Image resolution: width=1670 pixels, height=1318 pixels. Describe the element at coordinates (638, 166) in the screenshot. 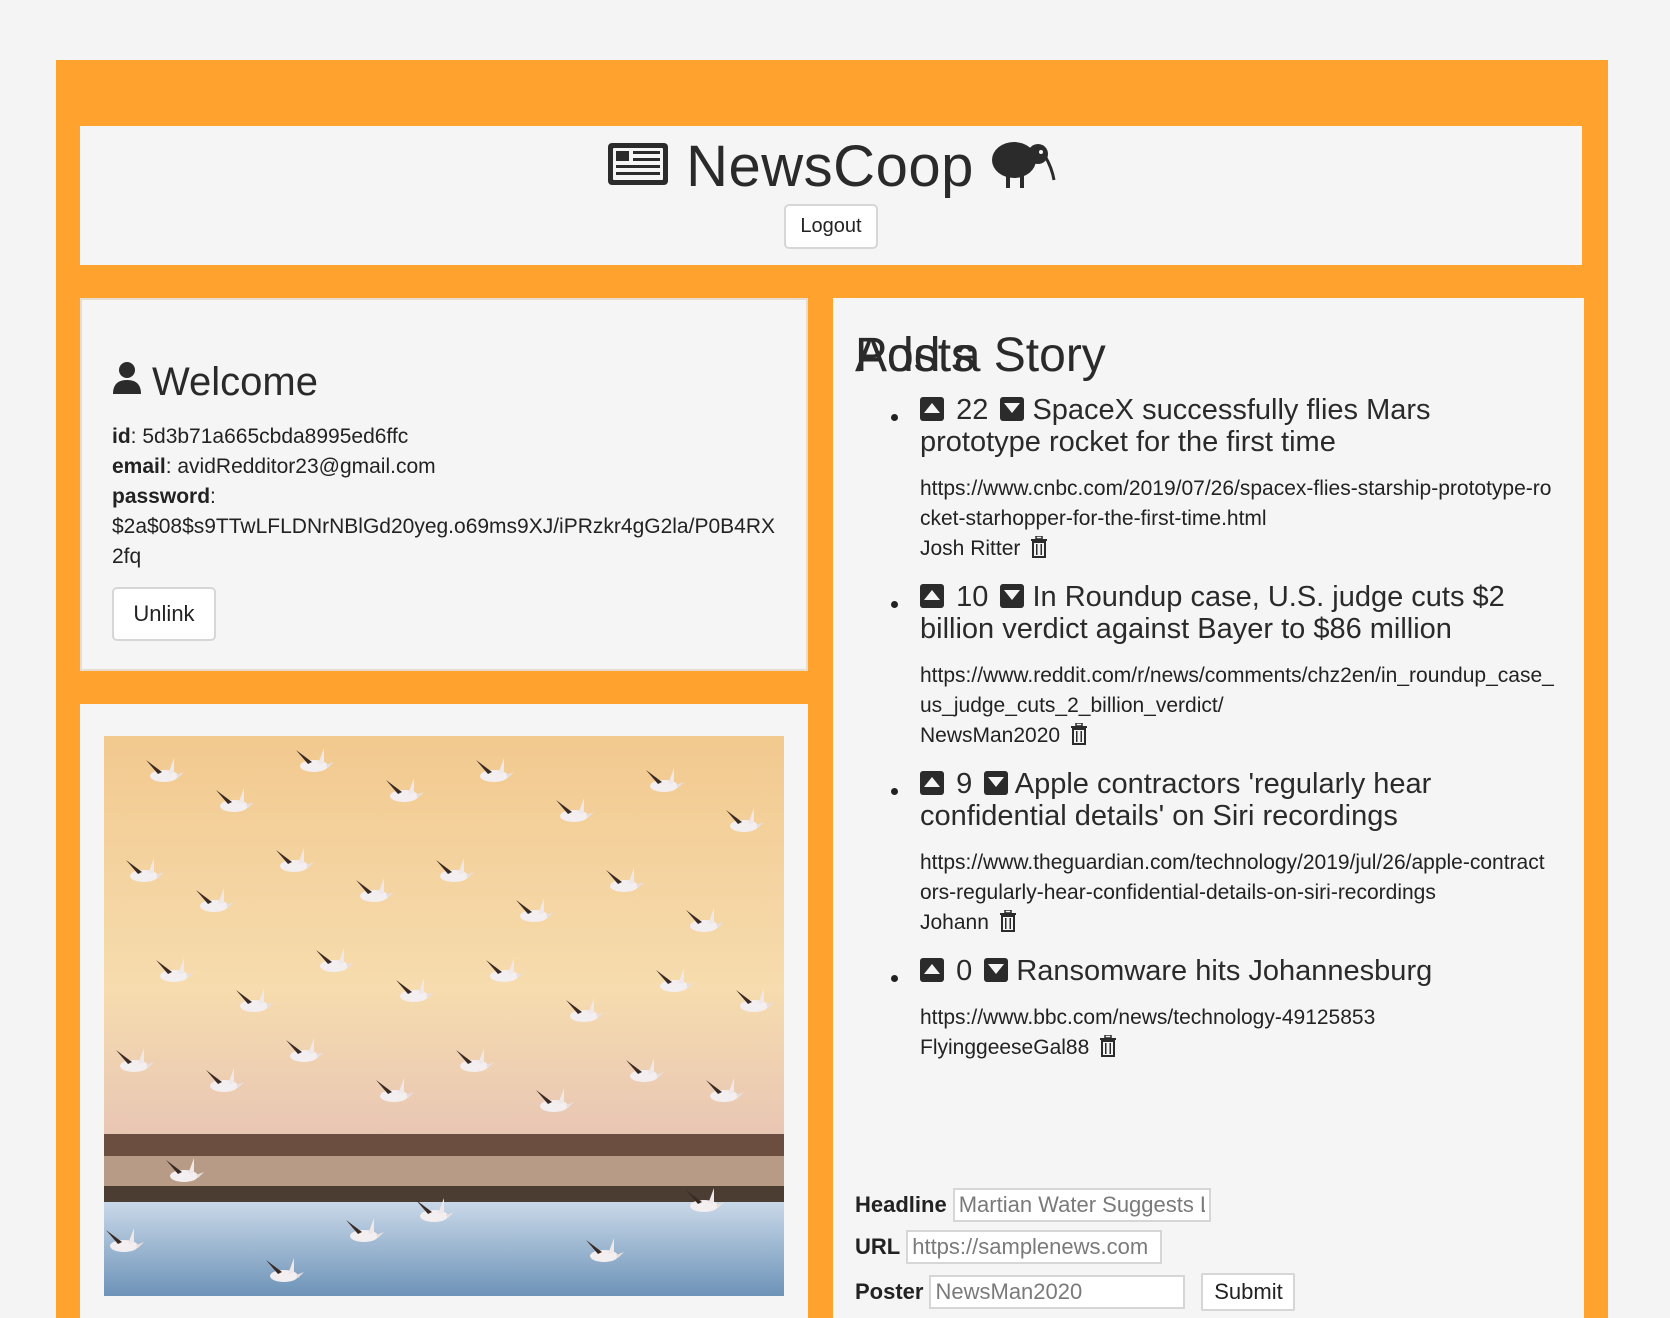

I see `newspaper-icon` at that location.